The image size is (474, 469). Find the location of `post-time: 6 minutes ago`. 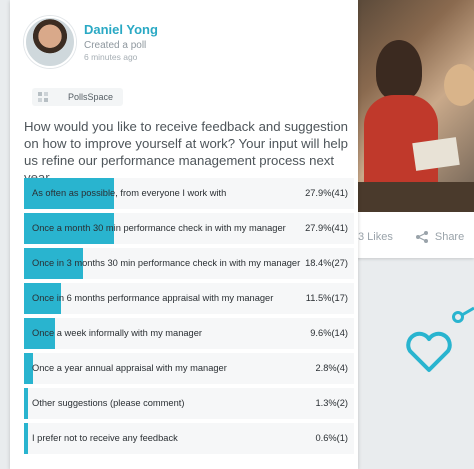

post-time: 6 minutes ago is located at coordinates (111, 57).